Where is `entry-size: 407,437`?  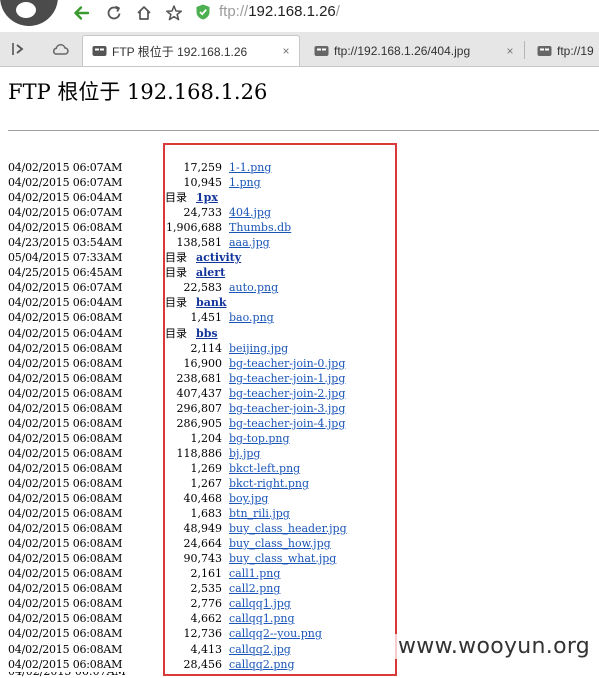
entry-size: 407,437 is located at coordinates (199, 393).